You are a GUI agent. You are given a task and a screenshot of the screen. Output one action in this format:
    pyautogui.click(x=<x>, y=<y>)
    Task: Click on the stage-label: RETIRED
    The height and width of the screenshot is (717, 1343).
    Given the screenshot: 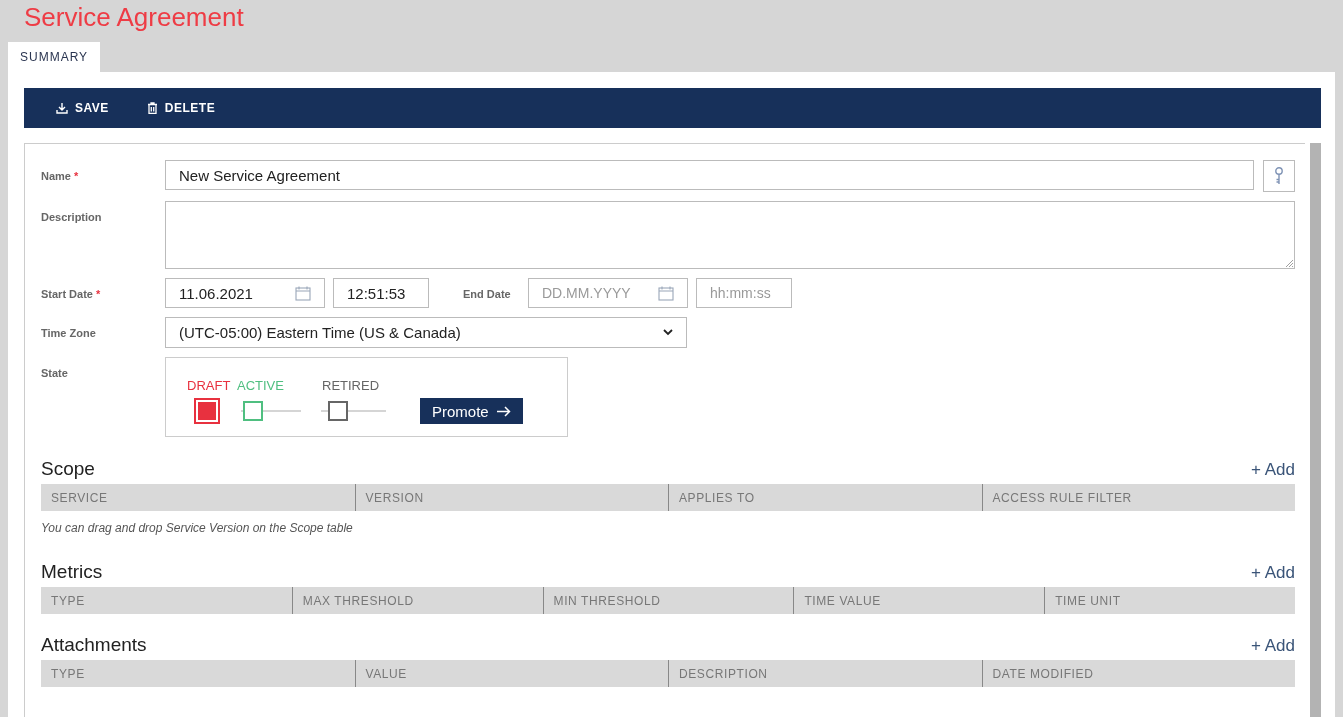 What is the action you would take?
    pyautogui.click(x=351, y=386)
    